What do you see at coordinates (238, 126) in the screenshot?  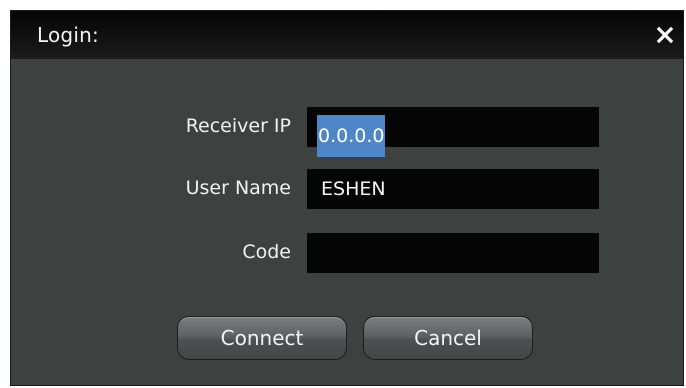 I see `receiver-ip-label: Receiver IP` at bounding box center [238, 126].